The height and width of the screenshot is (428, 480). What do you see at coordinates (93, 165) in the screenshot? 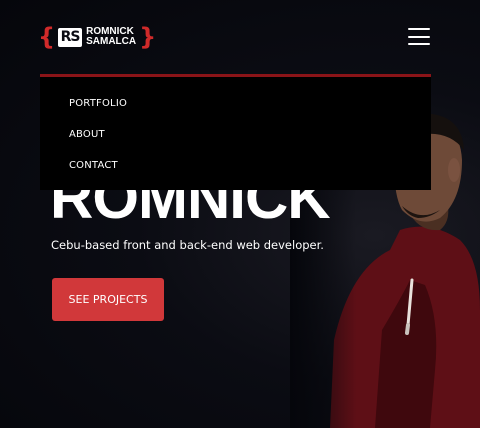
I see `menu-item-contact: CONTACT` at bounding box center [93, 165].